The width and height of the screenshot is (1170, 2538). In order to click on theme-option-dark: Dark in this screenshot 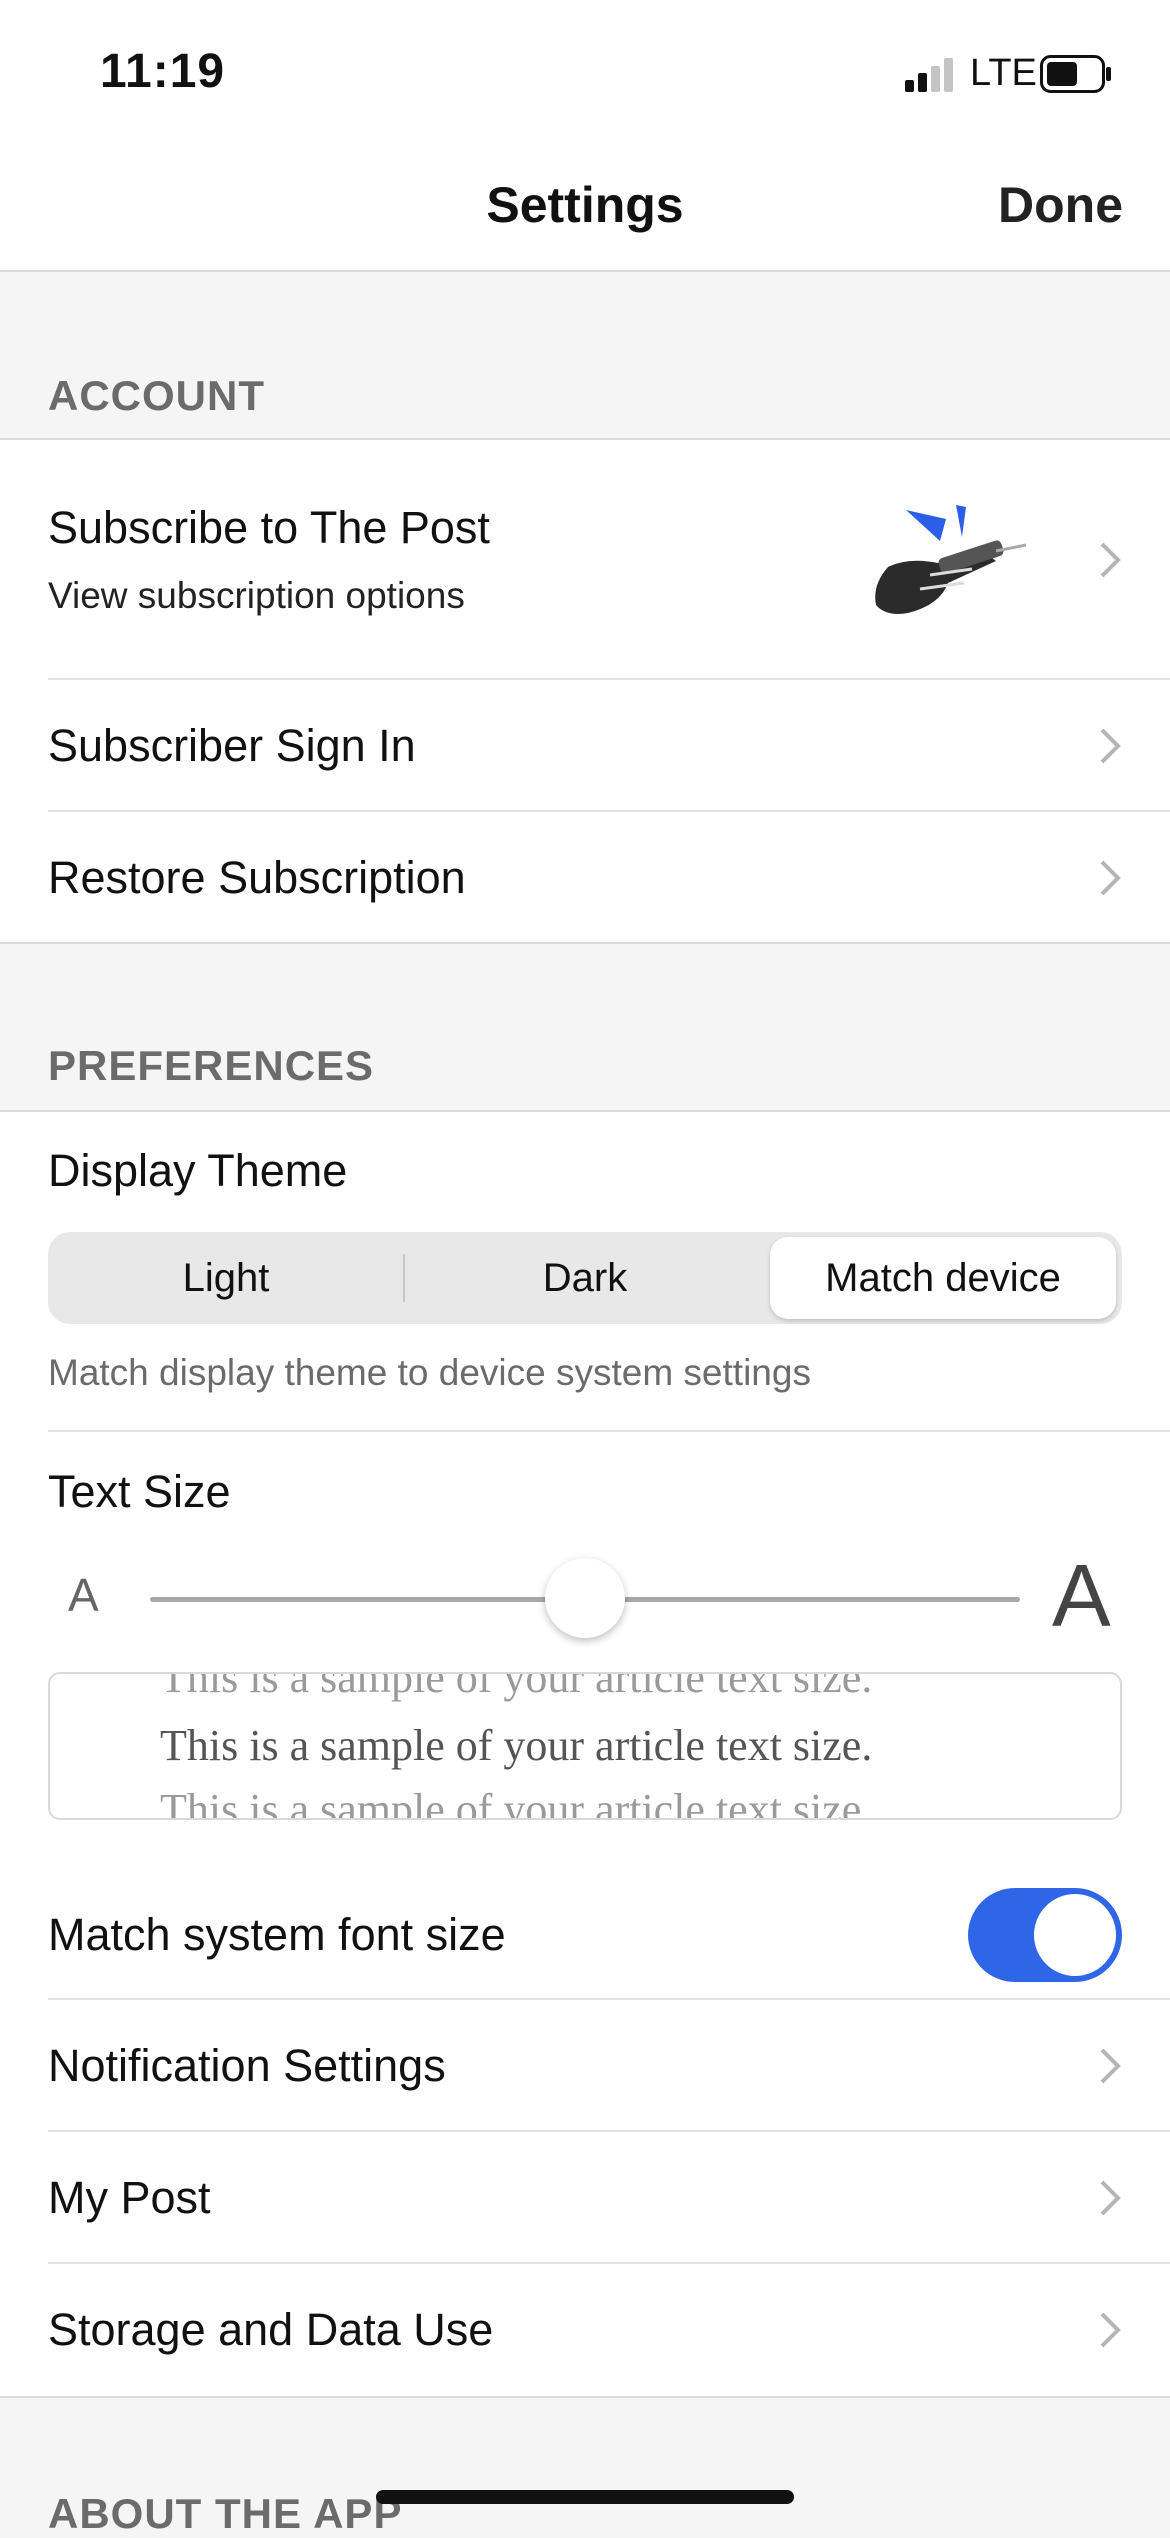, I will do `click(585, 1278)`.